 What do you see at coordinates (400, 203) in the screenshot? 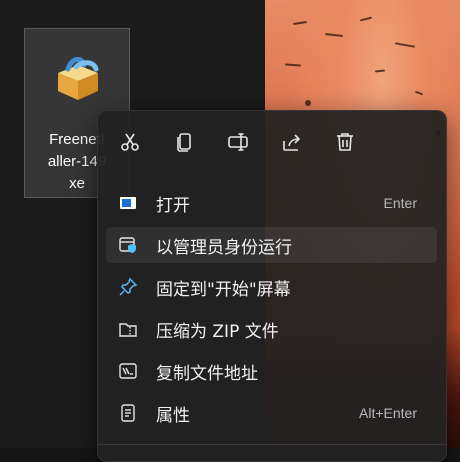
I see `menu-item-shortcut: Enter` at bounding box center [400, 203].